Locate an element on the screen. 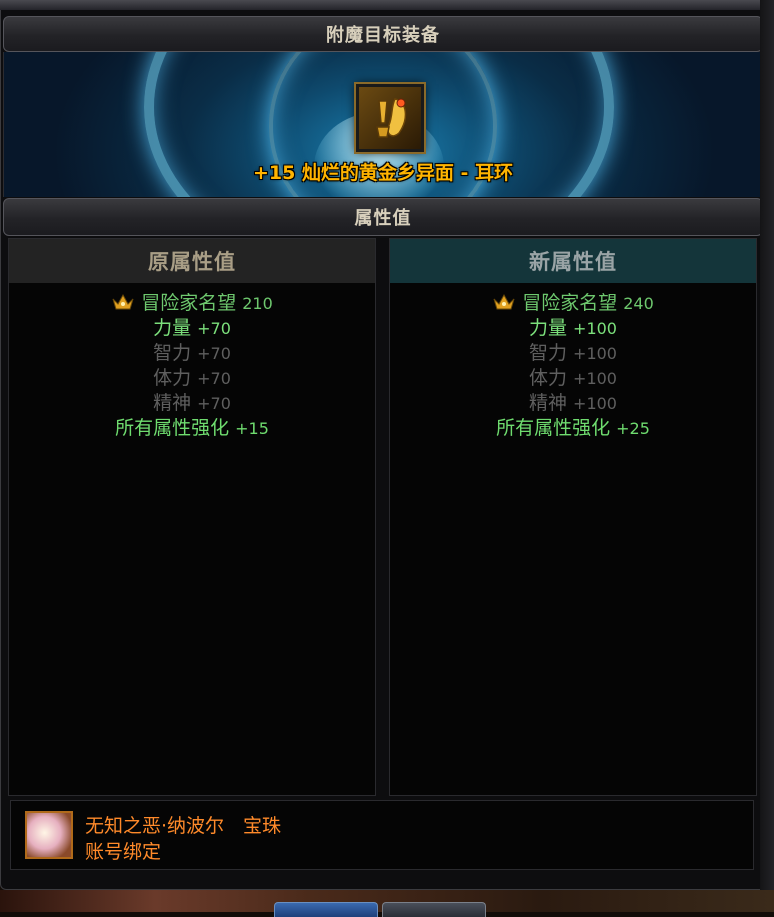 This screenshot has width=774, height=917. fame-value: 240 is located at coordinates (638, 303).